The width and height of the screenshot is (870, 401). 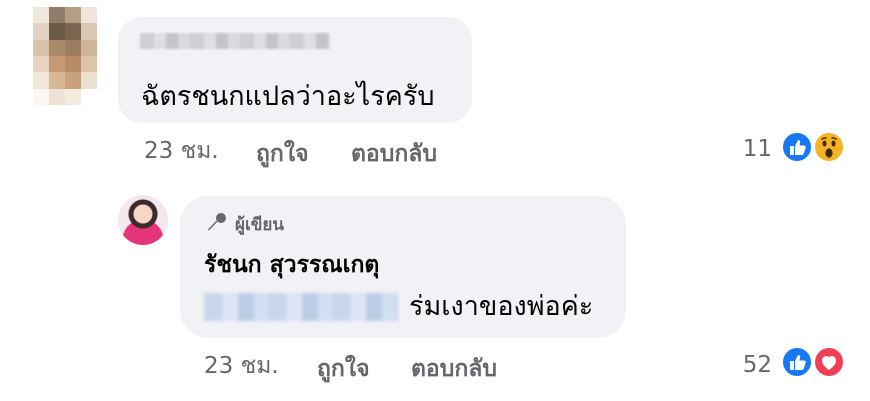 What do you see at coordinates (501, 306) in the screenshot?
I see `reply-text: ร่มเงาของพ่อค่ะ` at bounding box center [501, 306].